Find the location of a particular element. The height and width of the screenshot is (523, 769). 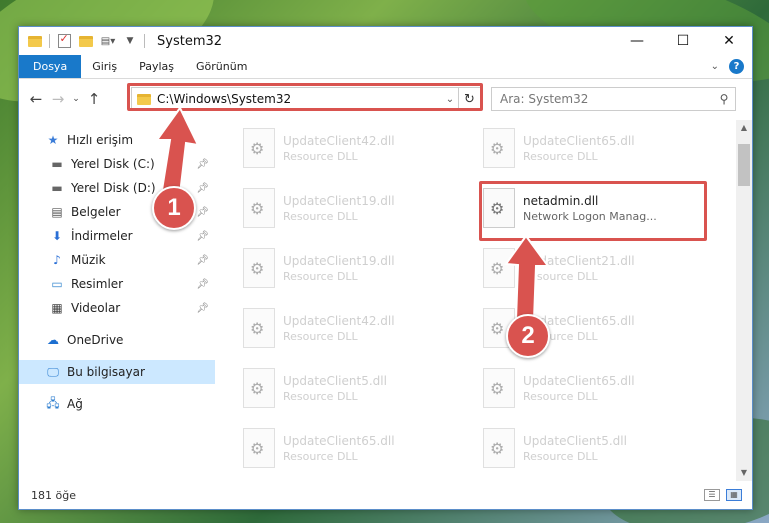

item-count: 181 öğe is located at coordinates (53, 495).